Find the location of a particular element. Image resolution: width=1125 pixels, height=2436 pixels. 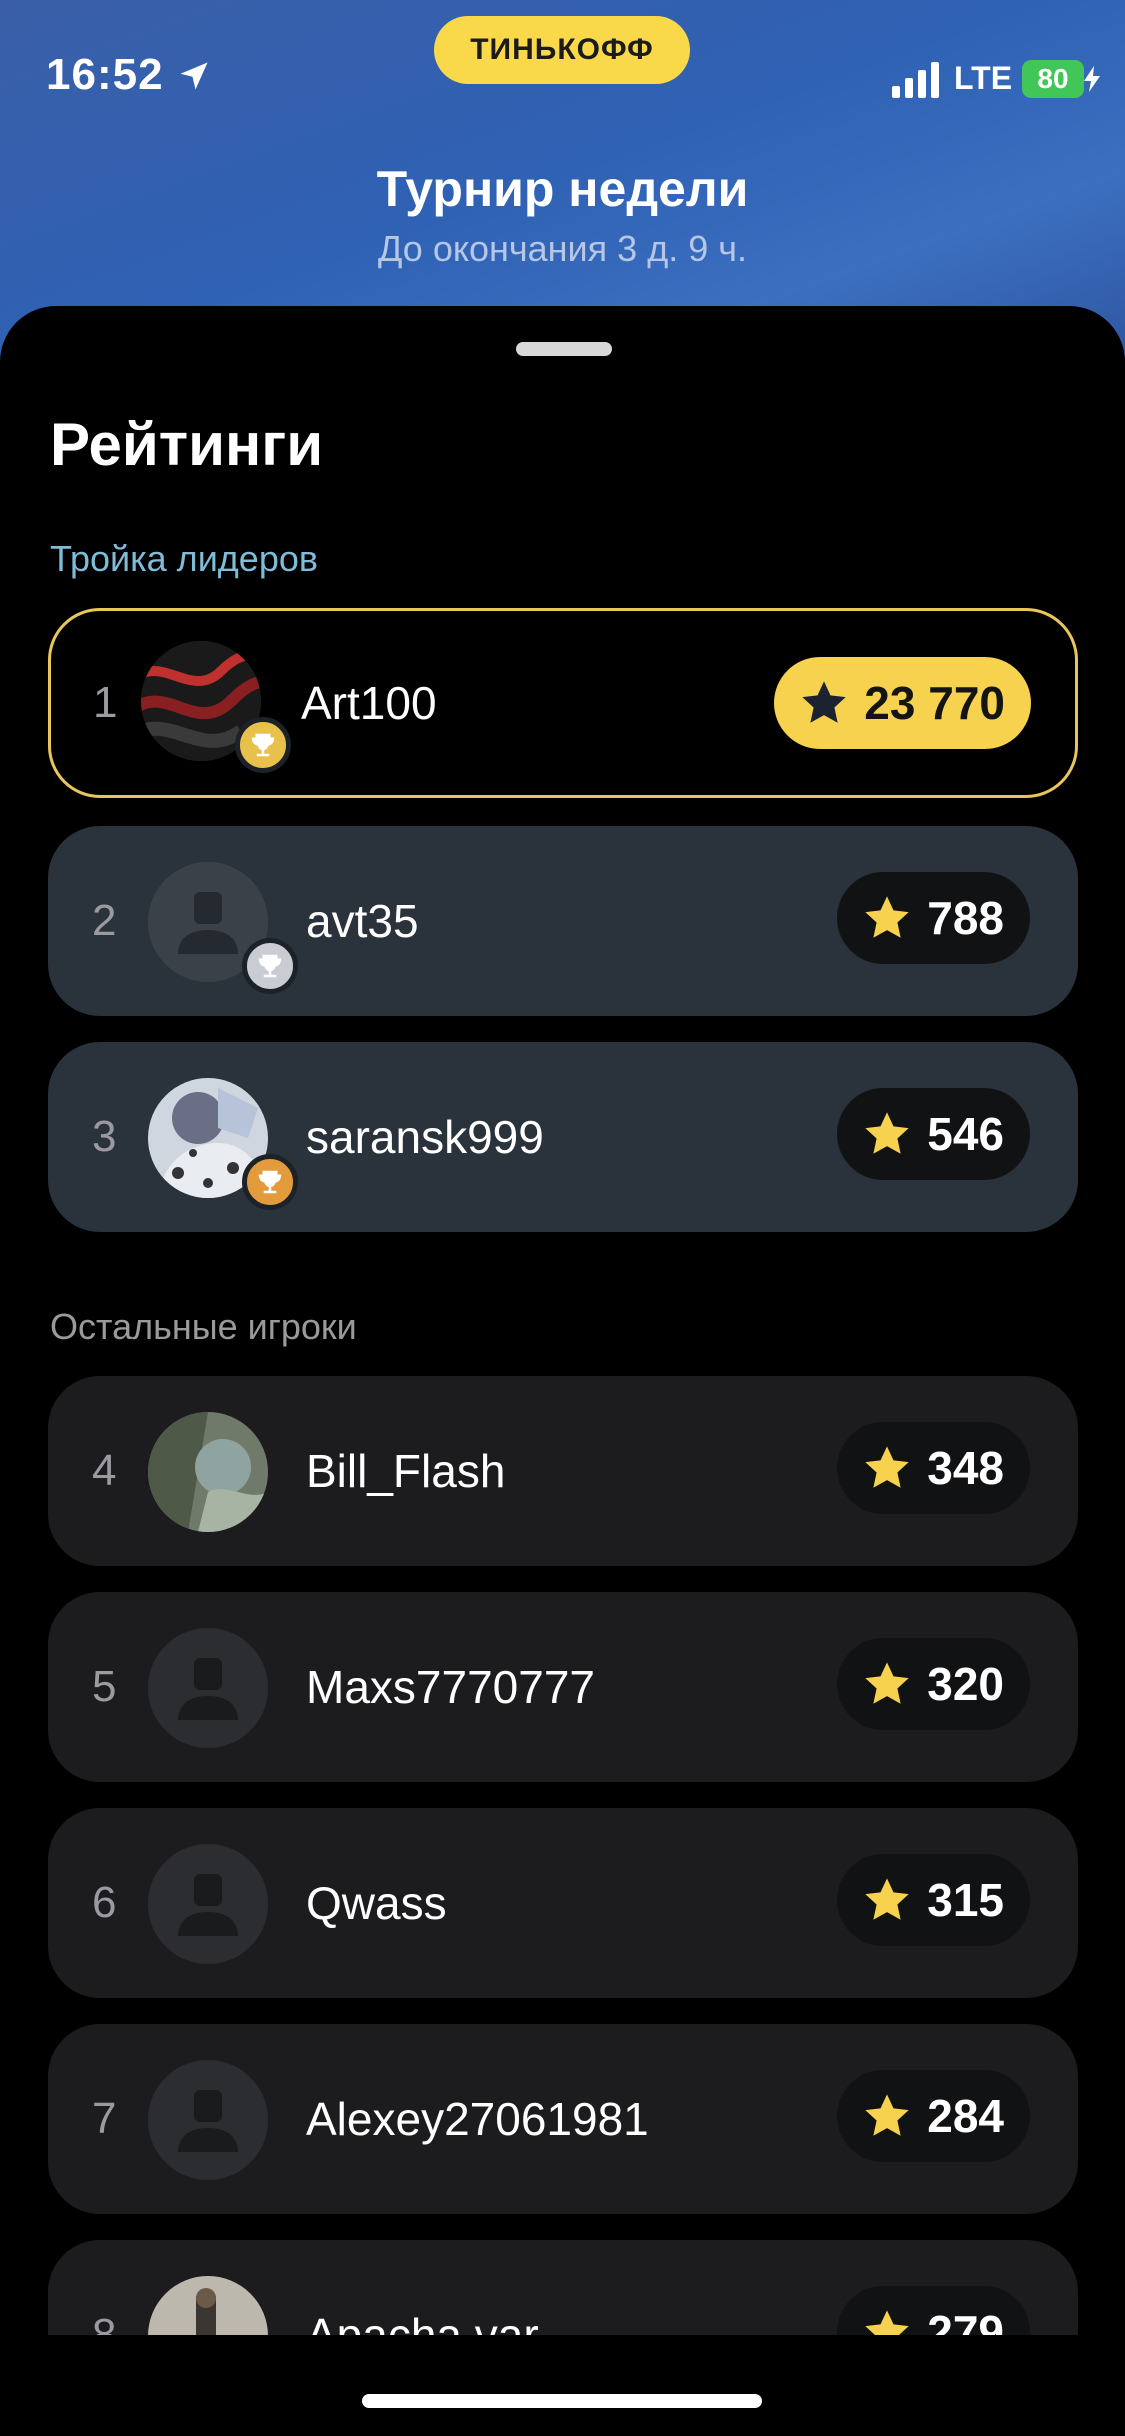

tournament-title: Турнир недели is located at coordinates (562, 189).